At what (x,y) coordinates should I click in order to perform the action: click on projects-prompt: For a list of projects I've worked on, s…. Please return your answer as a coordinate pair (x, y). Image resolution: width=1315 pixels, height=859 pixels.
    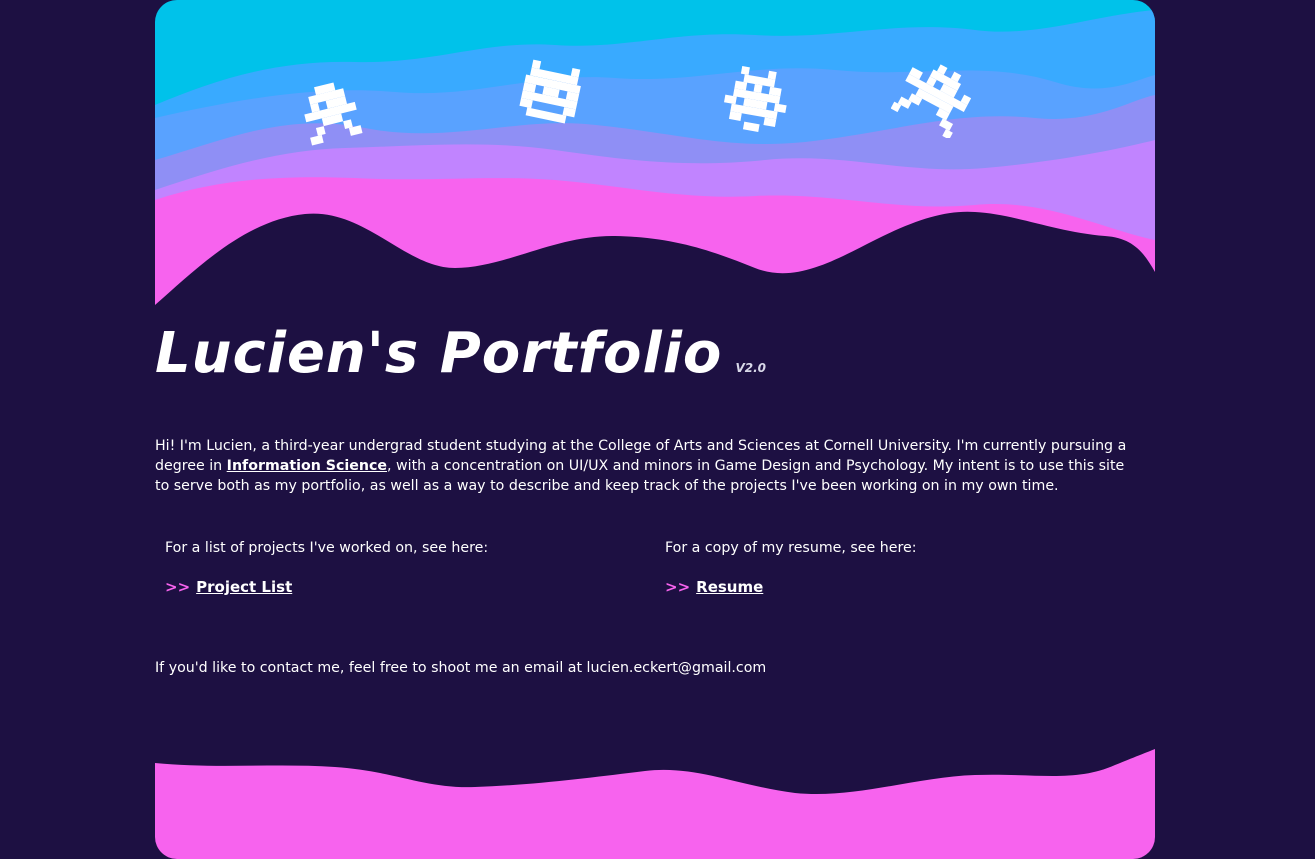
    Looking at the image, I should click on (327, 548).